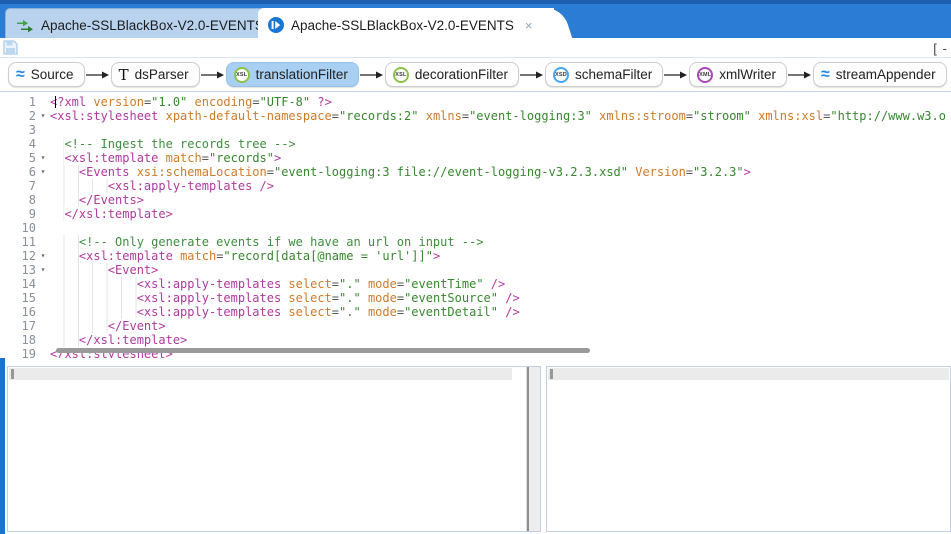  Describe the element at coordinates (136, 326) in the screenshot. I see `token-tag: </Event>` at that location.